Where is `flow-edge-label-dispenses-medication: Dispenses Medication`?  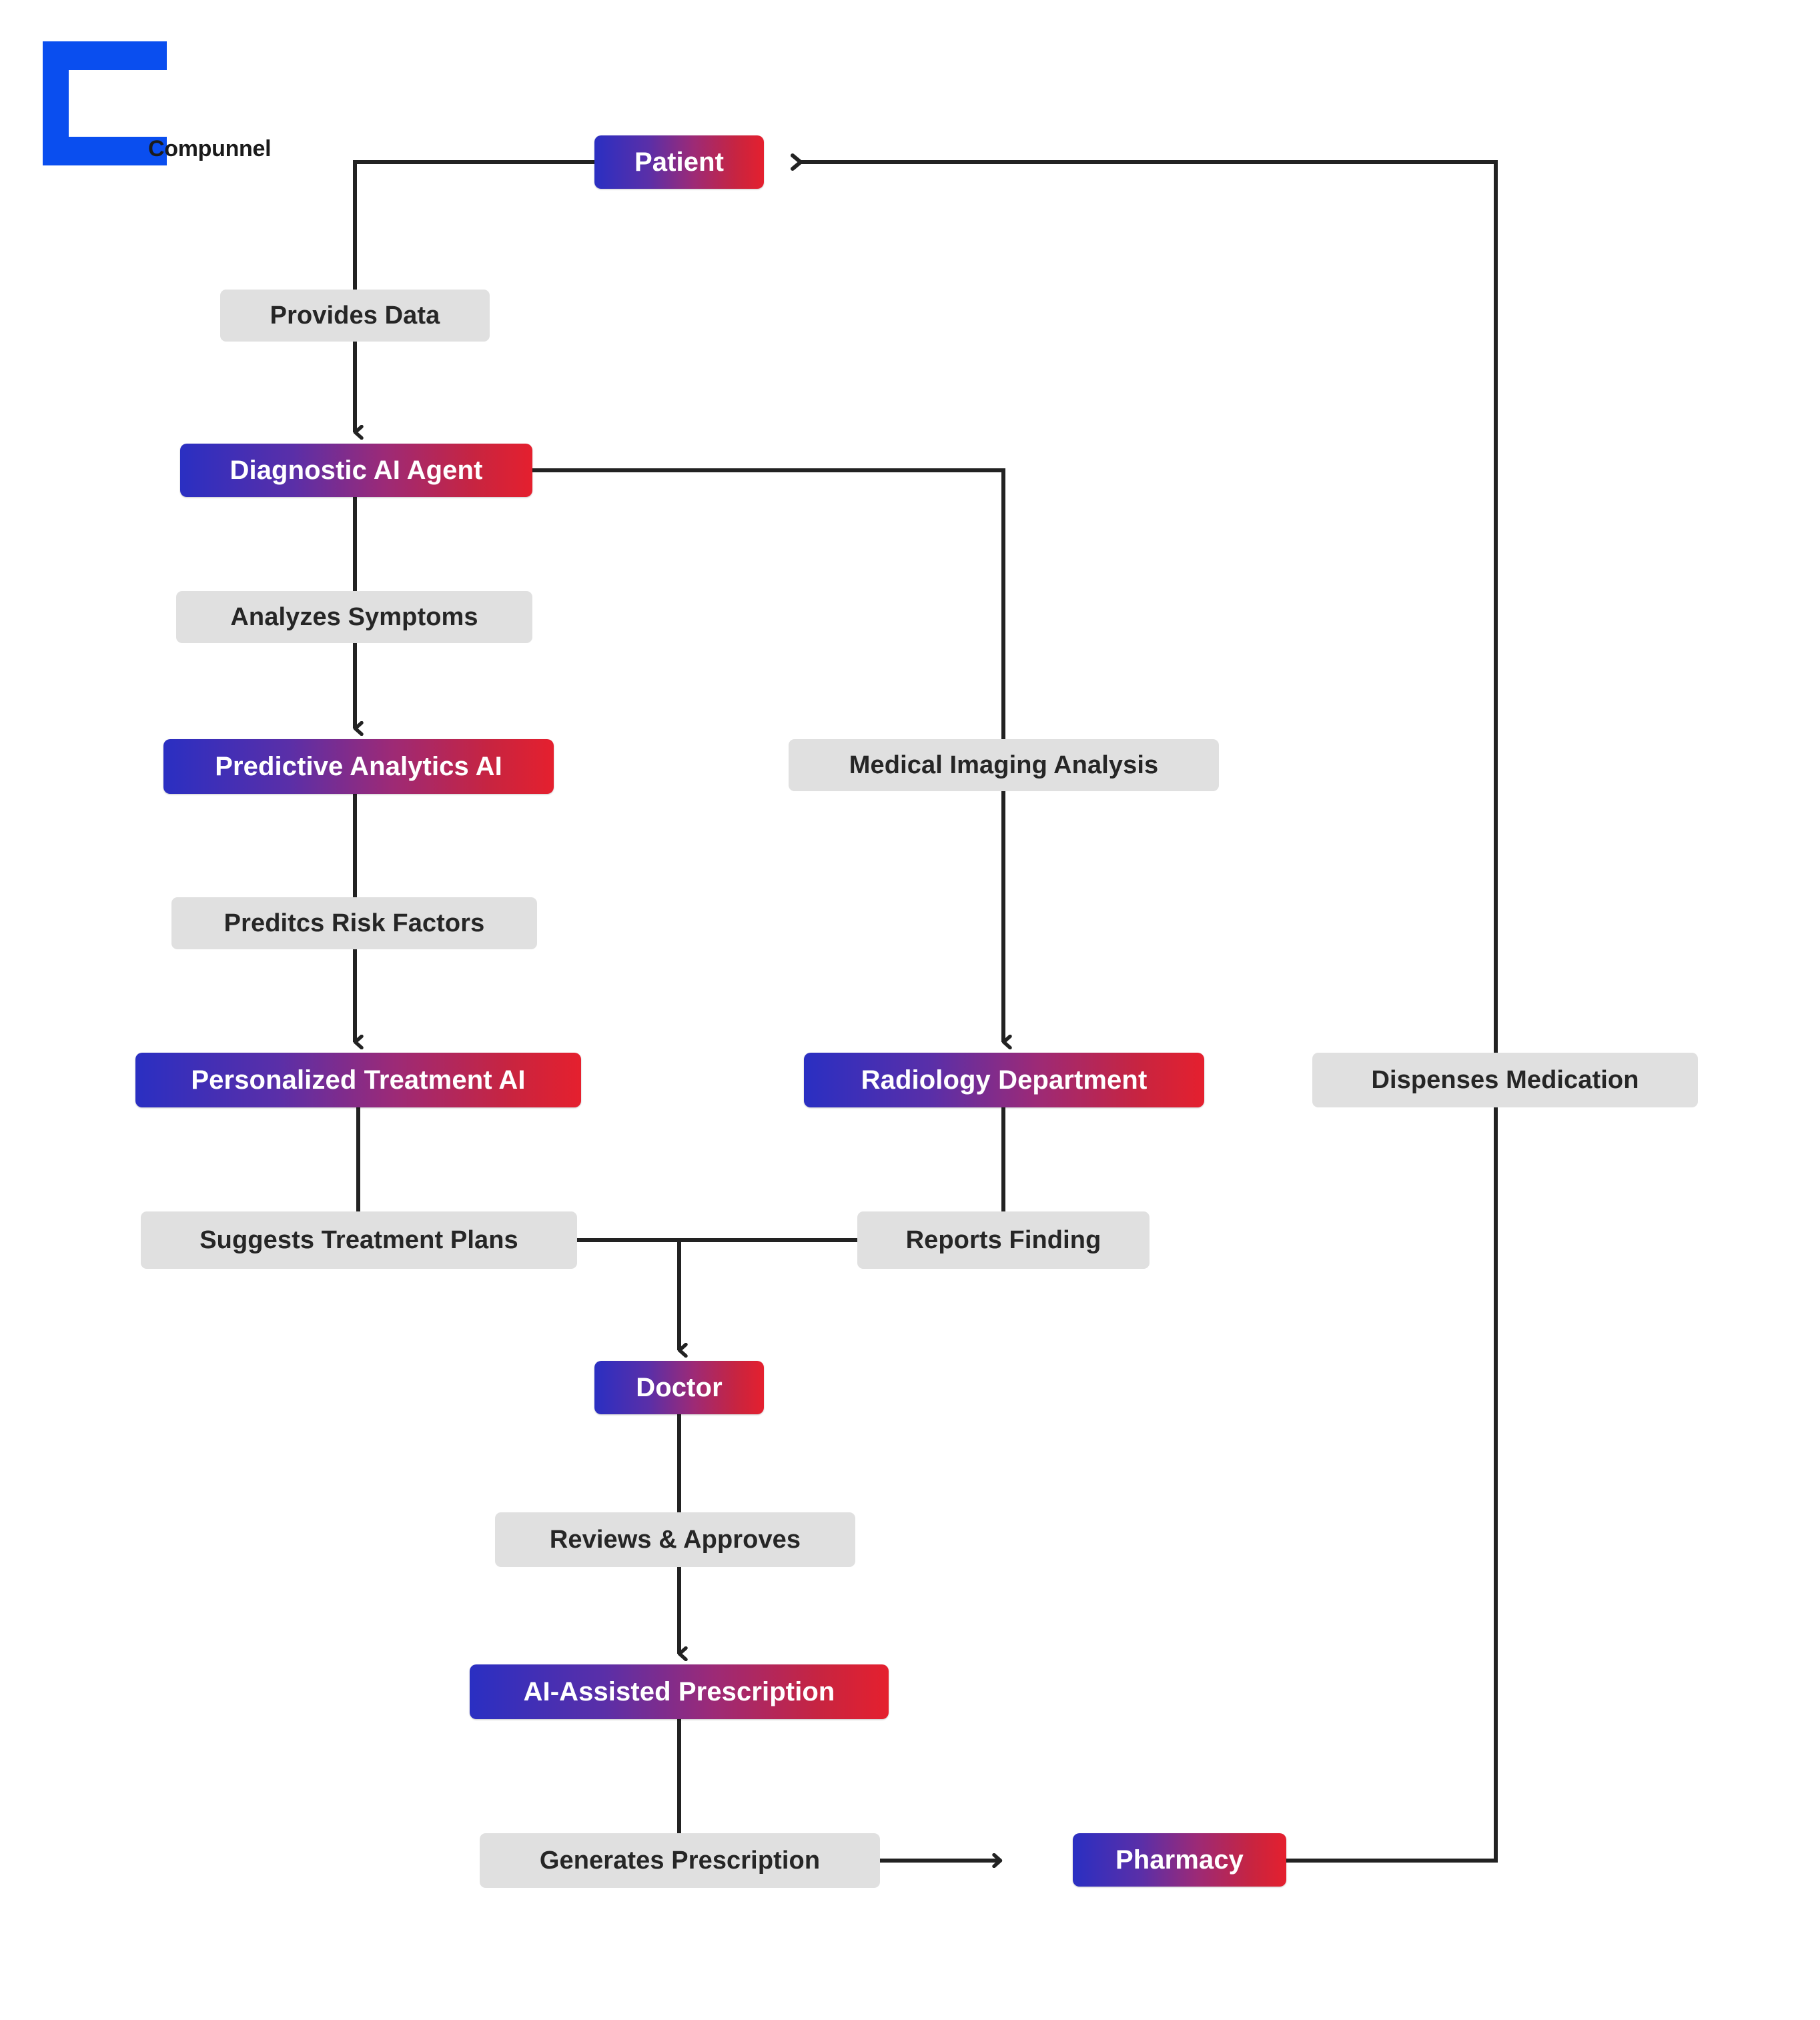
flow-edge-label-dispenses-medication: Dispenses Medication is located at coordinates (1505, 1080).